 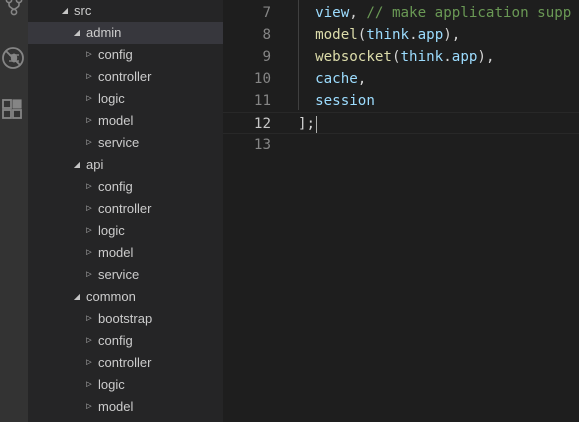 What do you see at coordinates (14, 211) in the screenshot?
I see `activity-bar` at bounding box center [14, 211].